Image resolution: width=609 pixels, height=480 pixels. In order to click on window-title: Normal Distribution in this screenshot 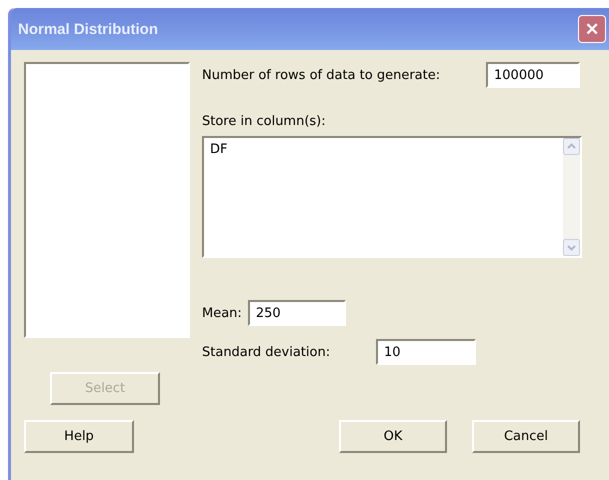, I will do `click(88, 29)`.